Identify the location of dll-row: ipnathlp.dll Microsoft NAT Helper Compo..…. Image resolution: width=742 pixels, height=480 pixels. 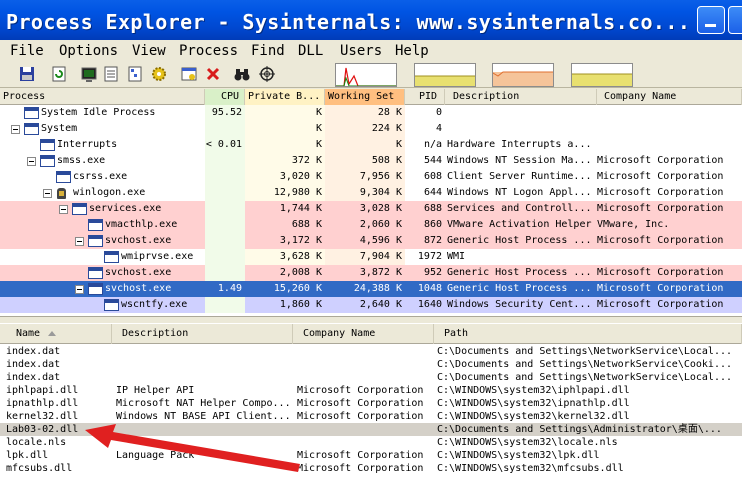
(371, 403).